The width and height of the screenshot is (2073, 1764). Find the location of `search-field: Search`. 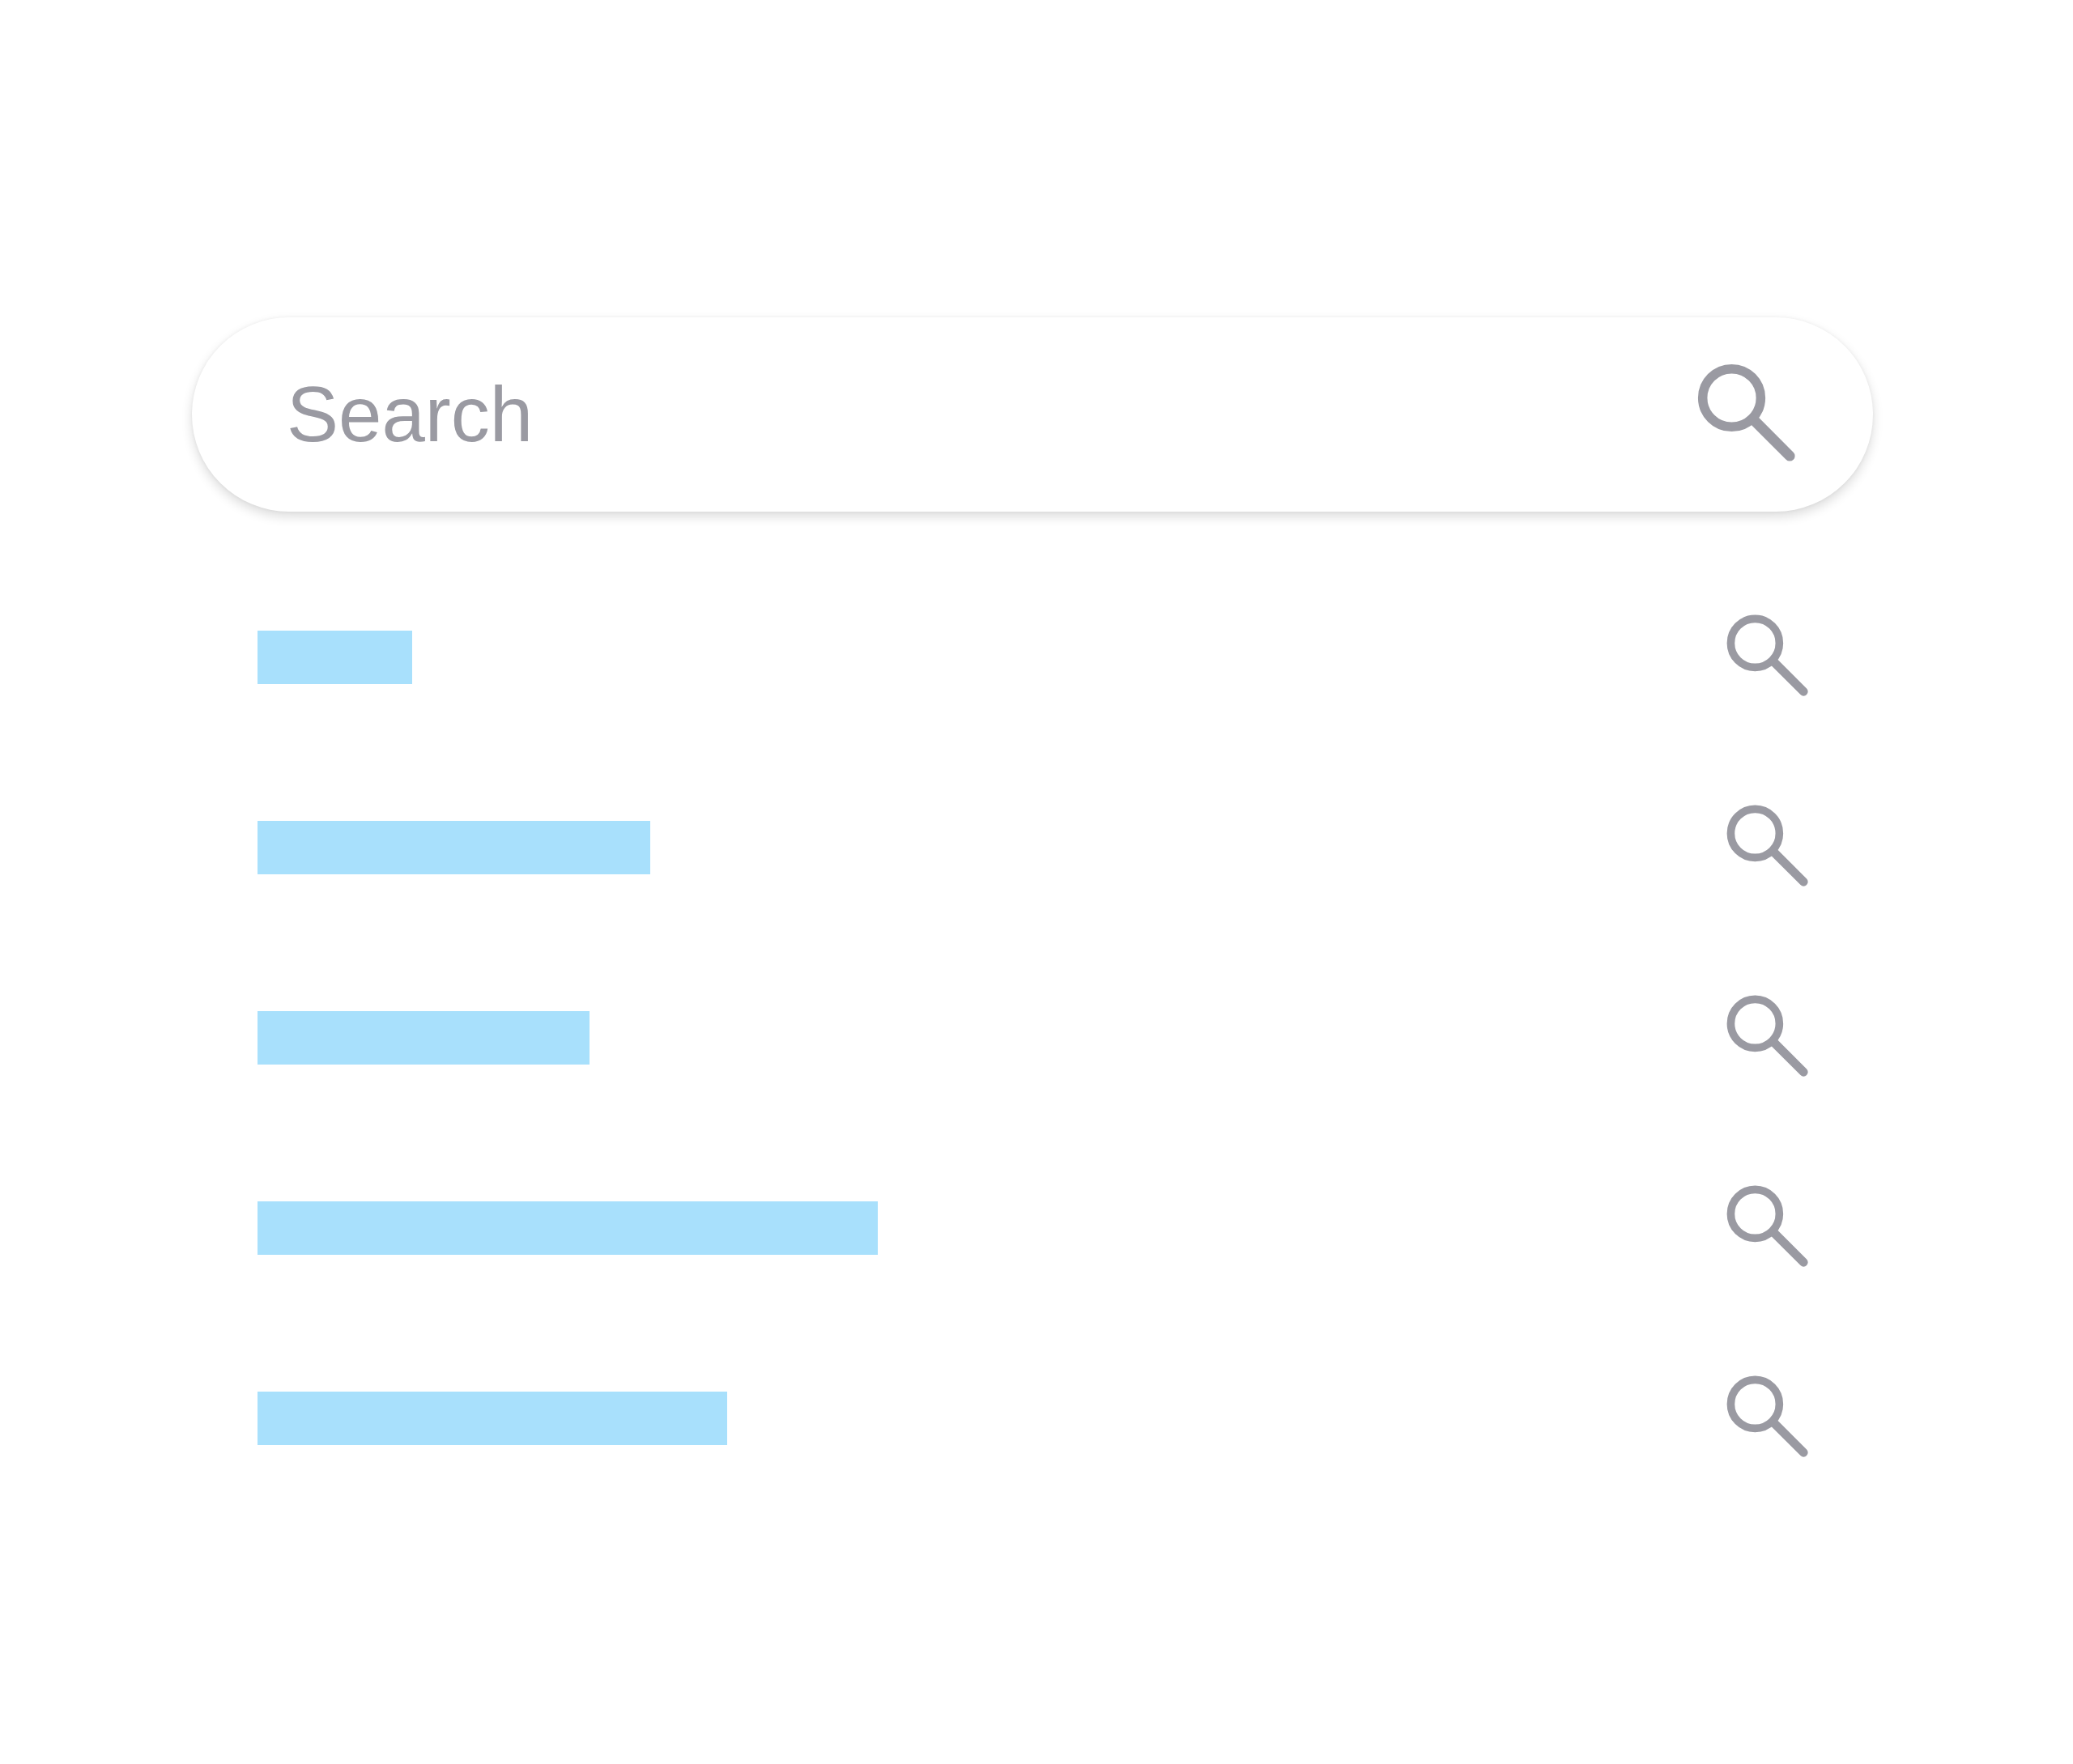

search-field: Search is located at coordinates (1032, 414).